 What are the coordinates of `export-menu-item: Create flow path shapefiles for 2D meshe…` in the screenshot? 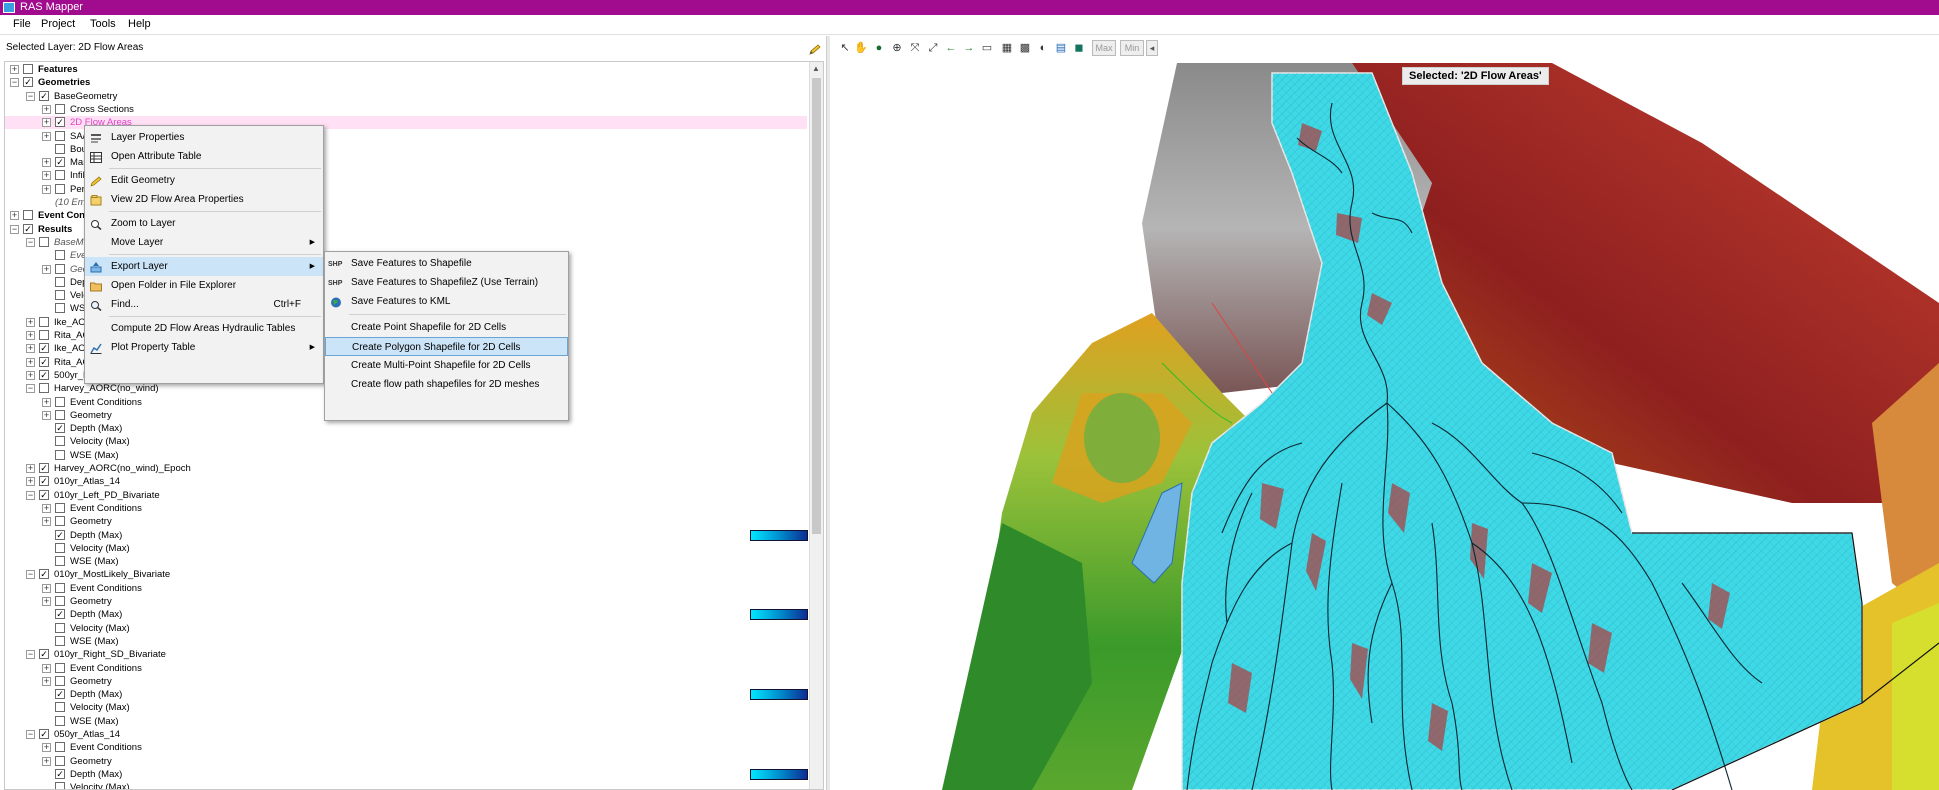 It's located at (446, 384).